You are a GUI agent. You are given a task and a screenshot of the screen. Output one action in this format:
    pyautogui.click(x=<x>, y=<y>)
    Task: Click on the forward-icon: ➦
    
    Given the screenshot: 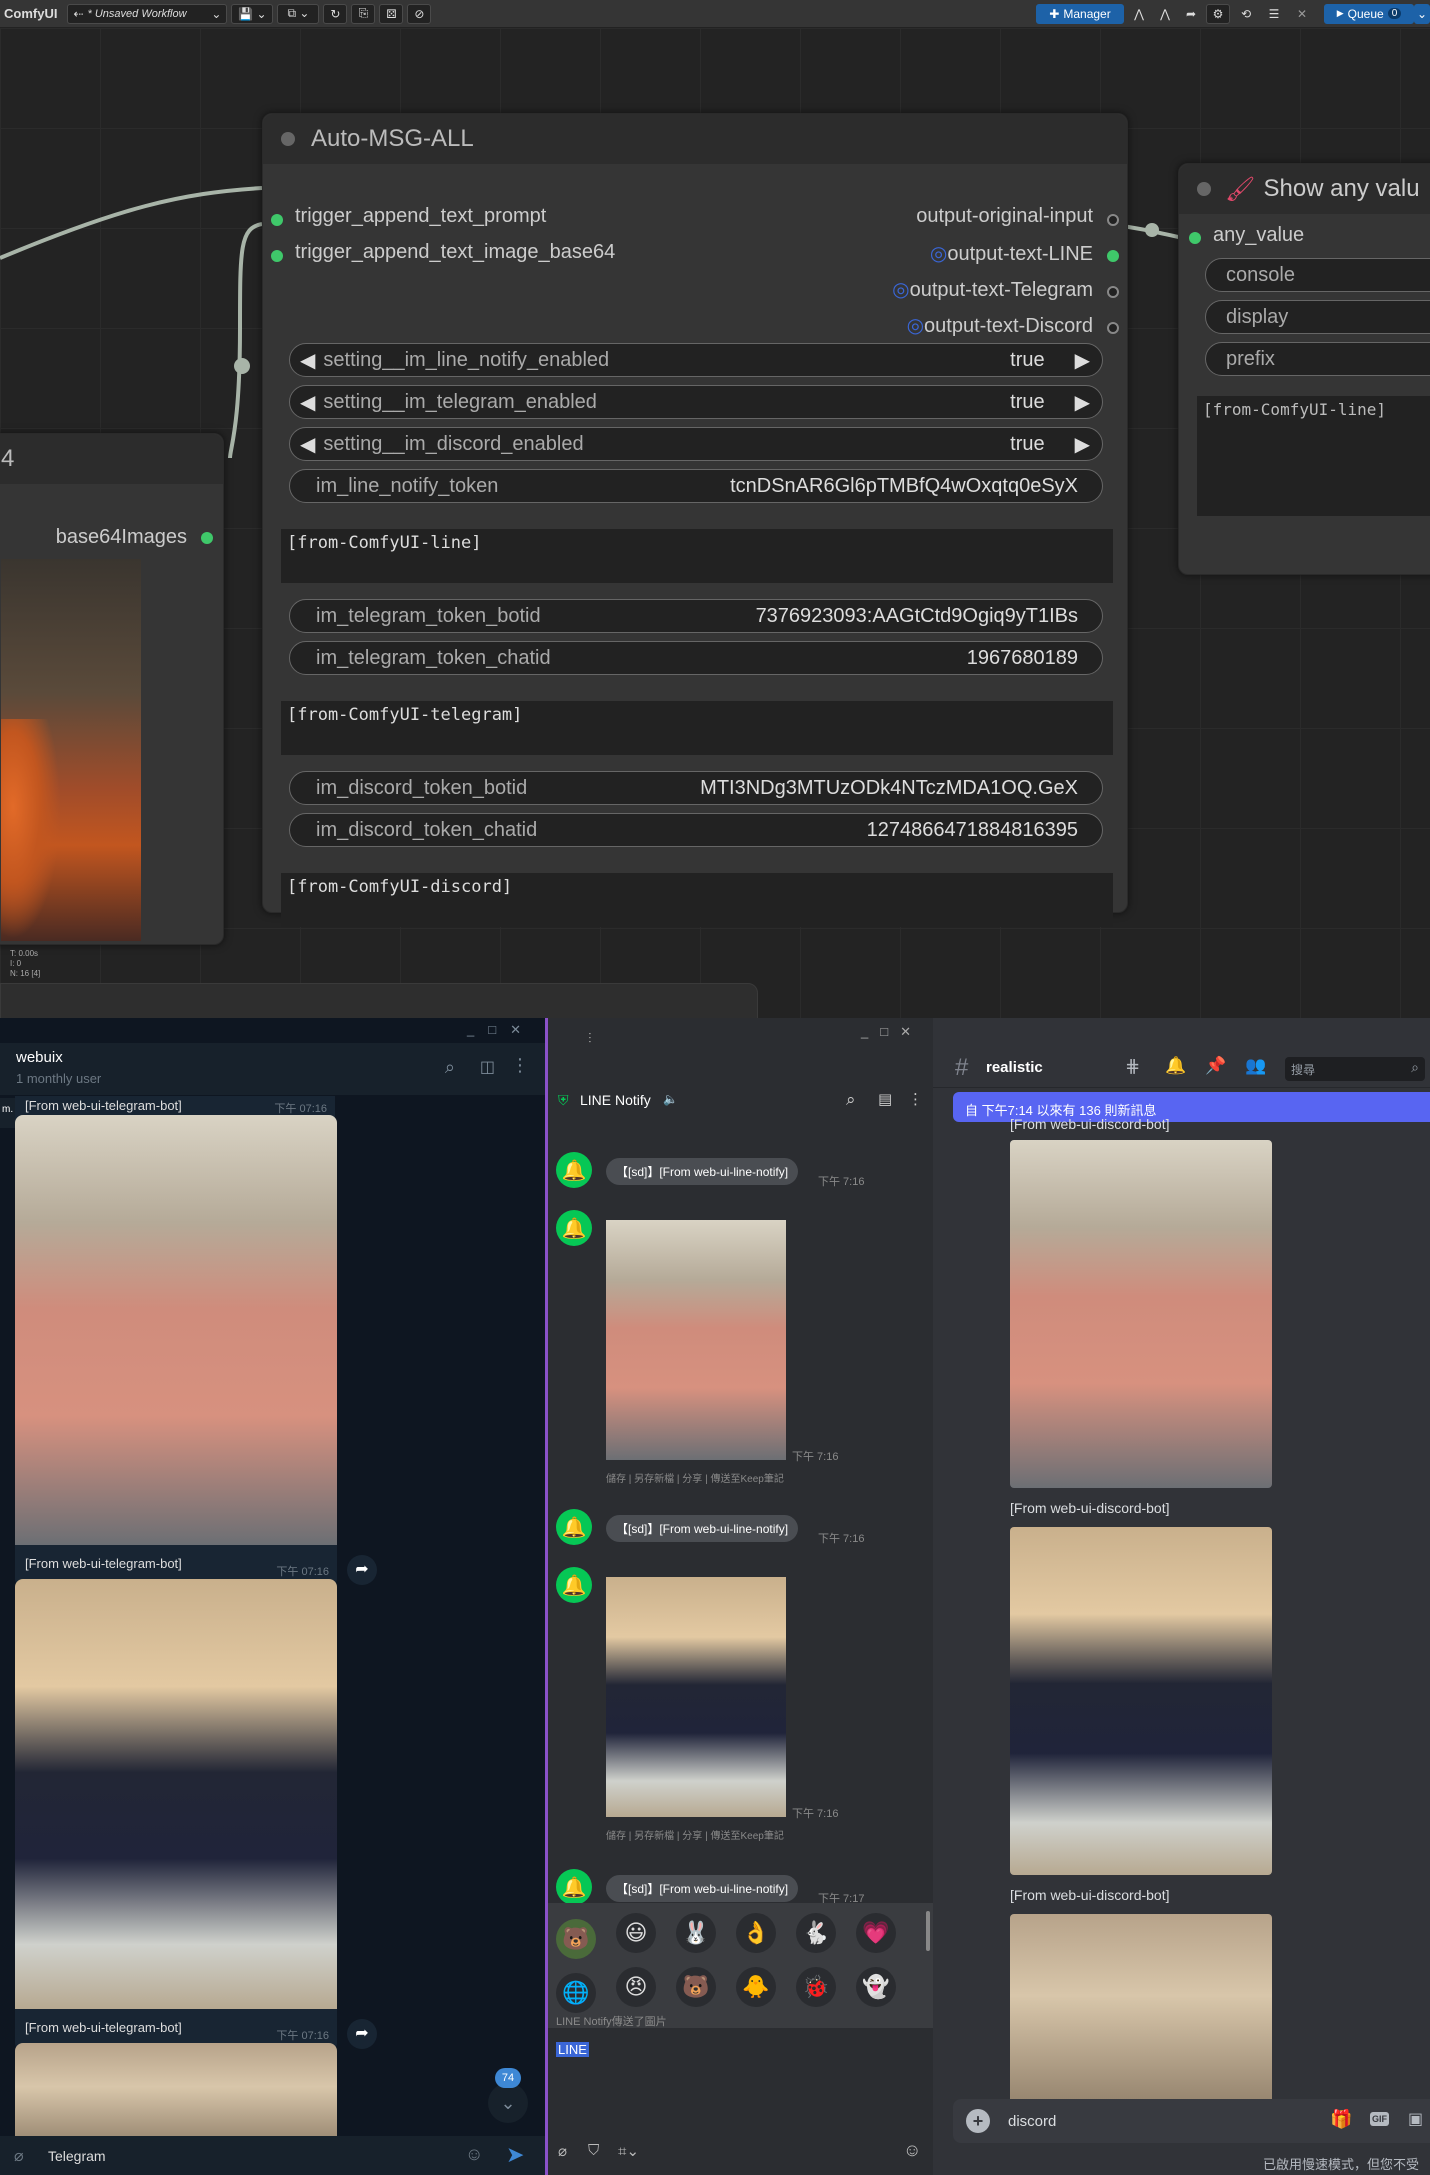 What is the action you would take?
    pyautogui.click(x=362, y=1570)
    